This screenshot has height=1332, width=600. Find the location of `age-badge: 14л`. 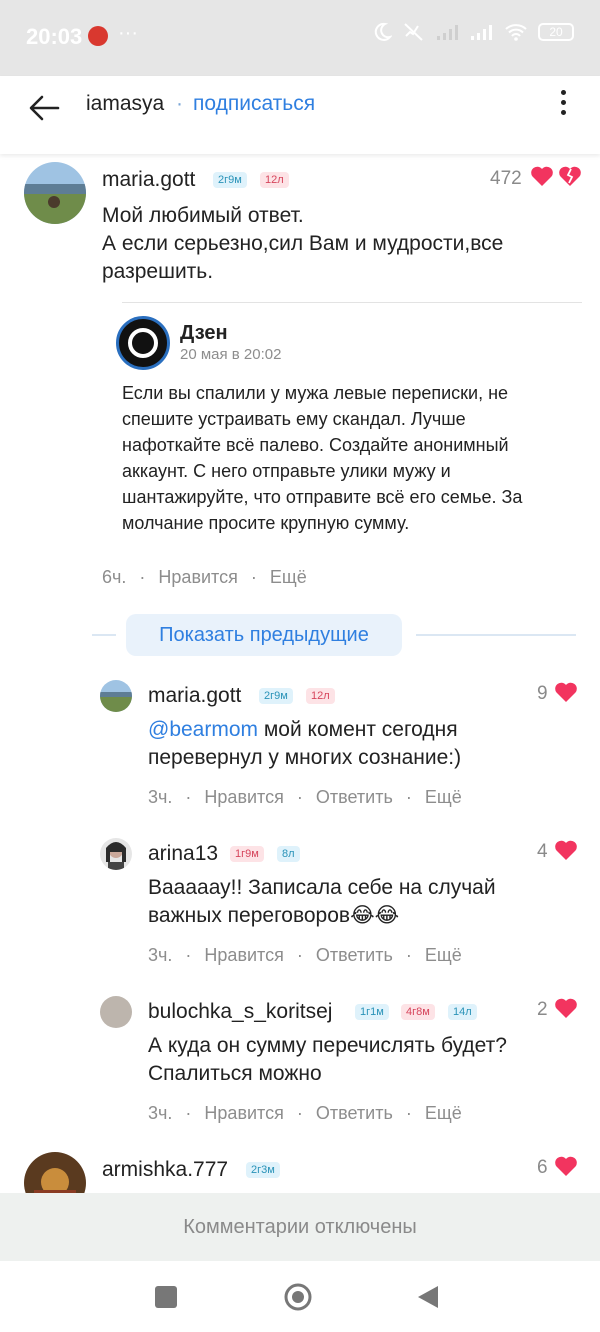

age-badge: 14л is located at coordinates (462, 1012).